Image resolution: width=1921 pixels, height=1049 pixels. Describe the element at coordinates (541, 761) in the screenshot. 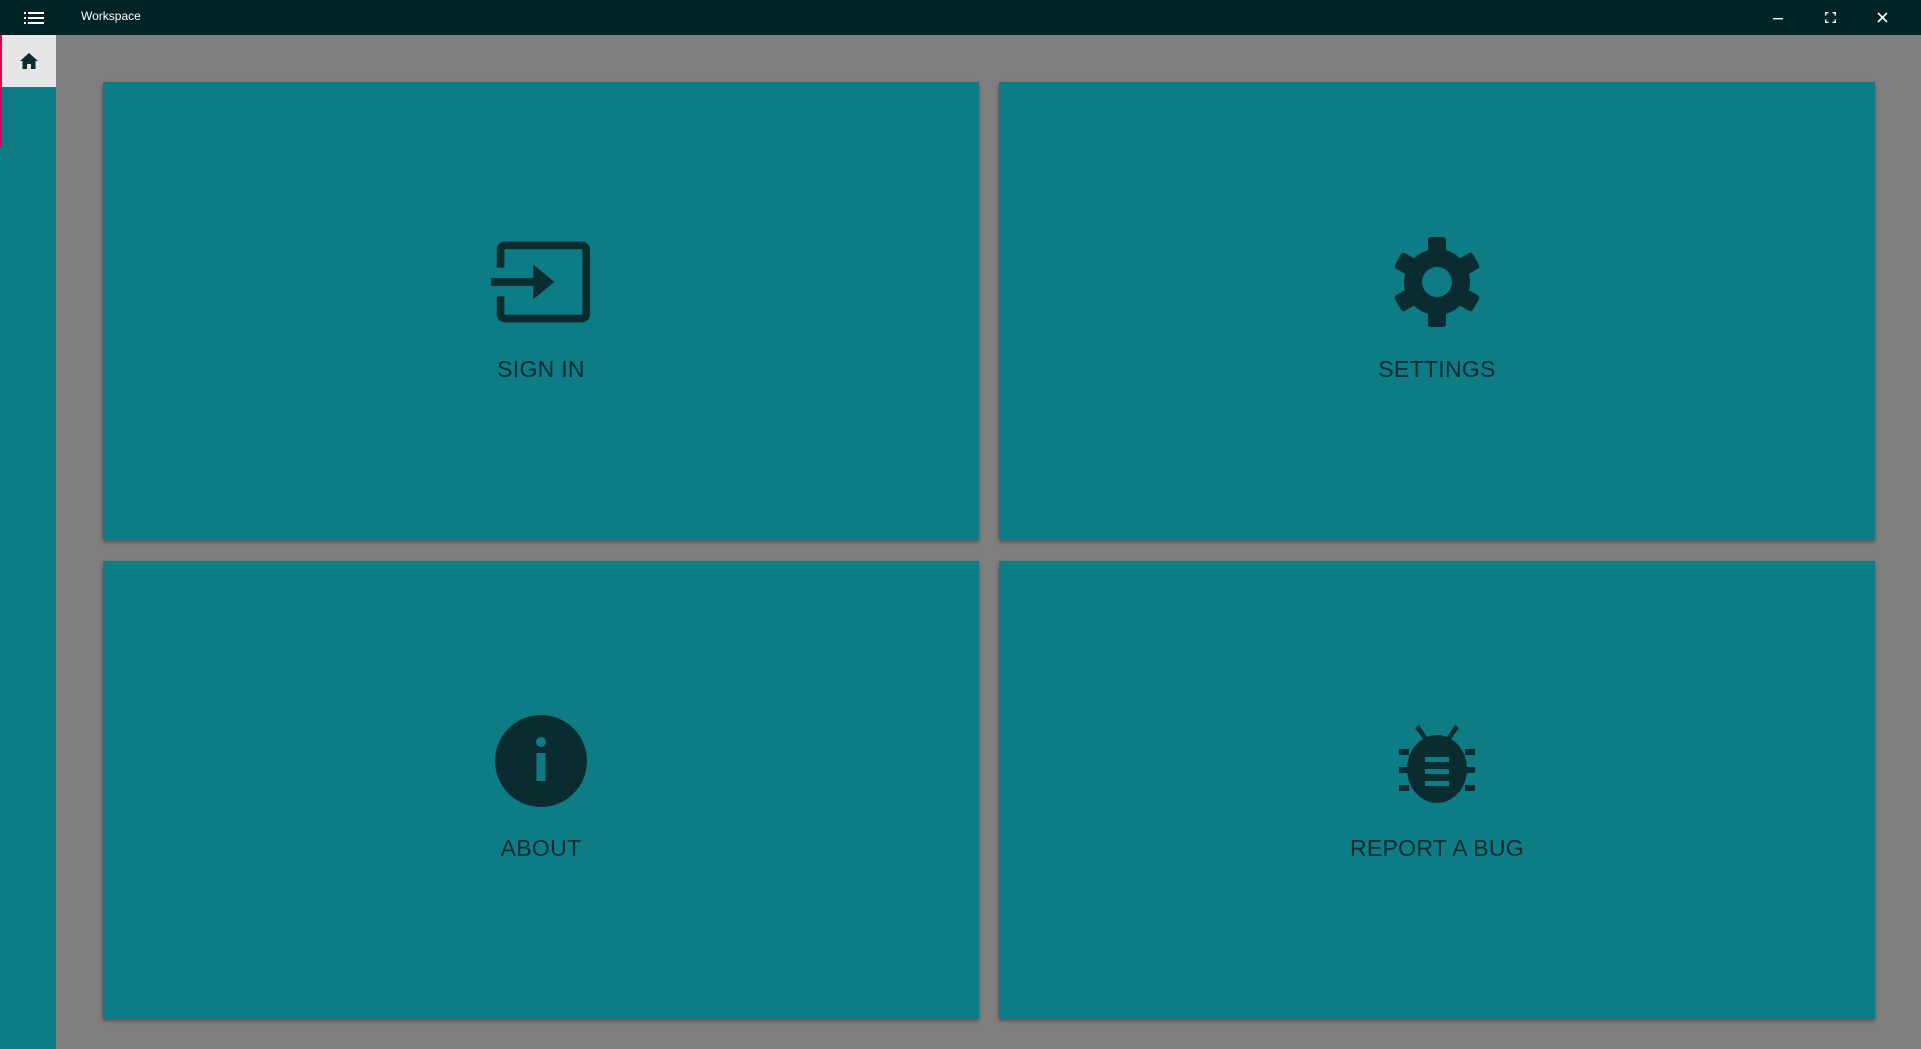

I see `info-icon` at that location.